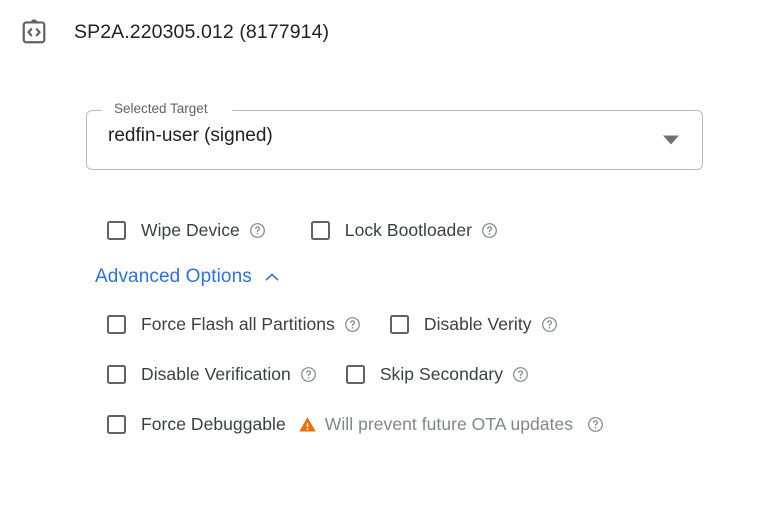  I want to click on warning-triangle-icon, so click(307, 424).